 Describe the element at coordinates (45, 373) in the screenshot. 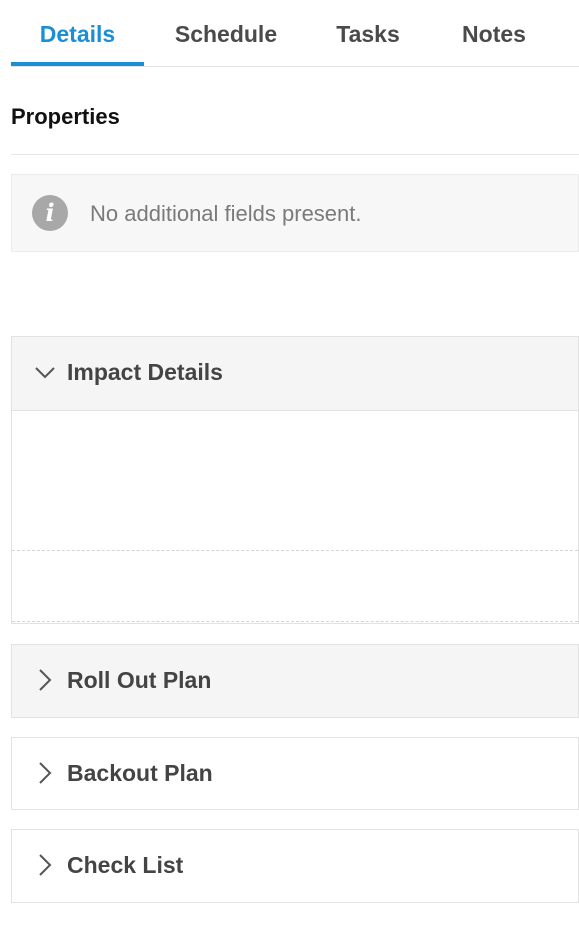

I see `chevron-down-icon` at that location.